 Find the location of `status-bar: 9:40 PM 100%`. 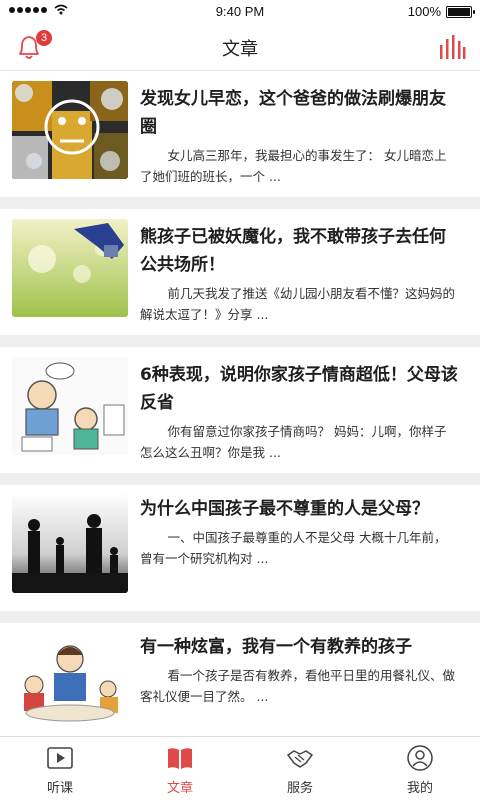

status-bar: 9:40 PM 100% is located at coordinates (240, 11).